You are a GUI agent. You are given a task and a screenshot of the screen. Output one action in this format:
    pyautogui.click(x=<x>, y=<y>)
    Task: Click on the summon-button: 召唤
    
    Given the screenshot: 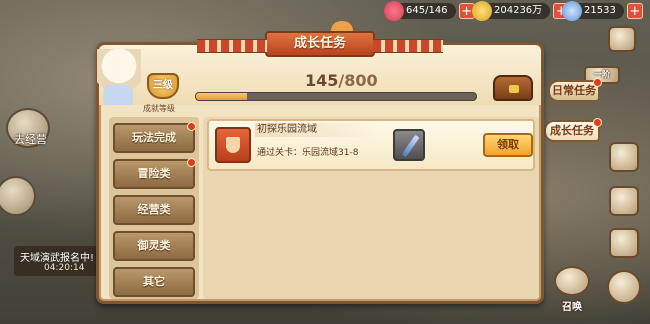 What is the action you would take?
    pyautogui.click(x=572, y=289)
    